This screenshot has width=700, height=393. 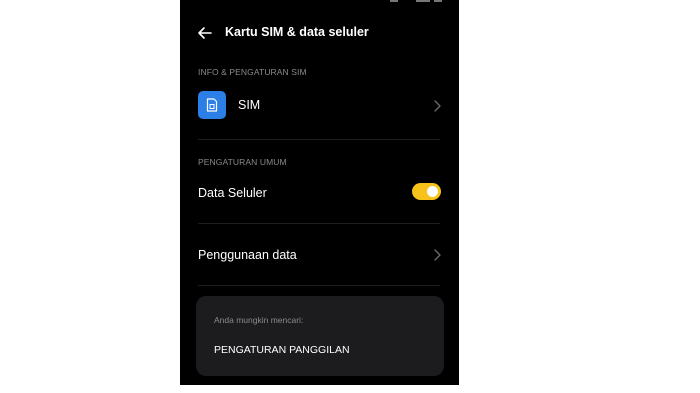 I want to click on data-usage-label: Penggunaan data, so click(x=247, y=255).